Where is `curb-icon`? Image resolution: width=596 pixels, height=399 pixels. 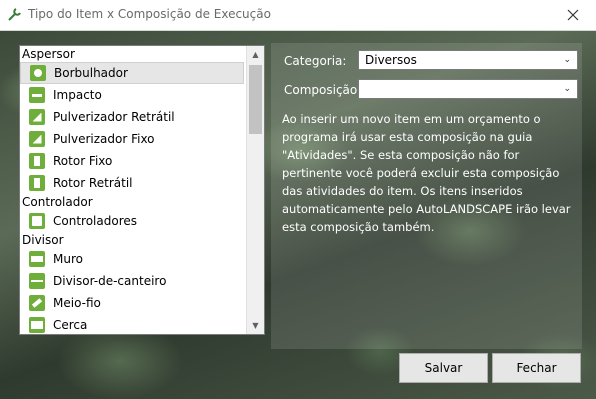 curb-icon is located at coordinates (37, 303).